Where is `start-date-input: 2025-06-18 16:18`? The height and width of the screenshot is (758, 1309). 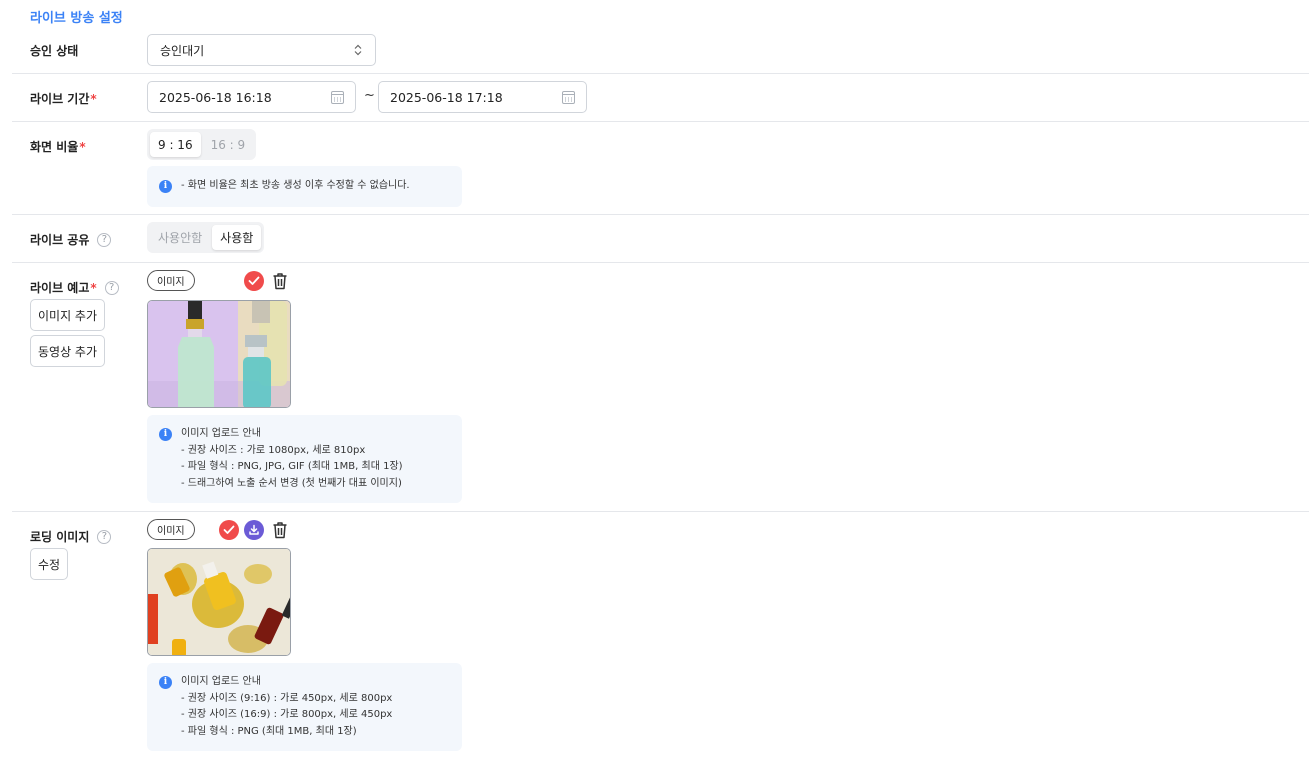 start-date-input: 2025-06-18 16:18 is located at coordinates (251, 97).